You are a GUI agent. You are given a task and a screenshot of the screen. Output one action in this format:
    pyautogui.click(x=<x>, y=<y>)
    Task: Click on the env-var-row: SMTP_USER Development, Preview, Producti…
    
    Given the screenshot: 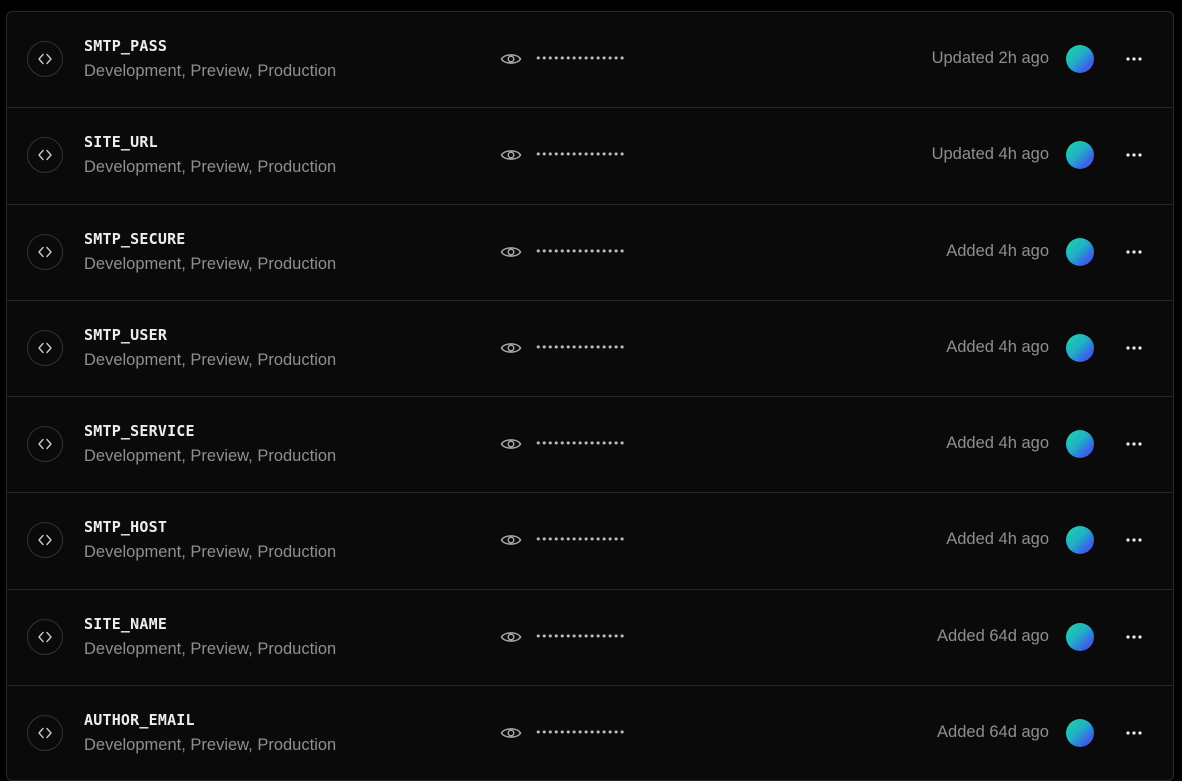 What is the action you would take?
    pyautogui.click(x=590, y=349)
    